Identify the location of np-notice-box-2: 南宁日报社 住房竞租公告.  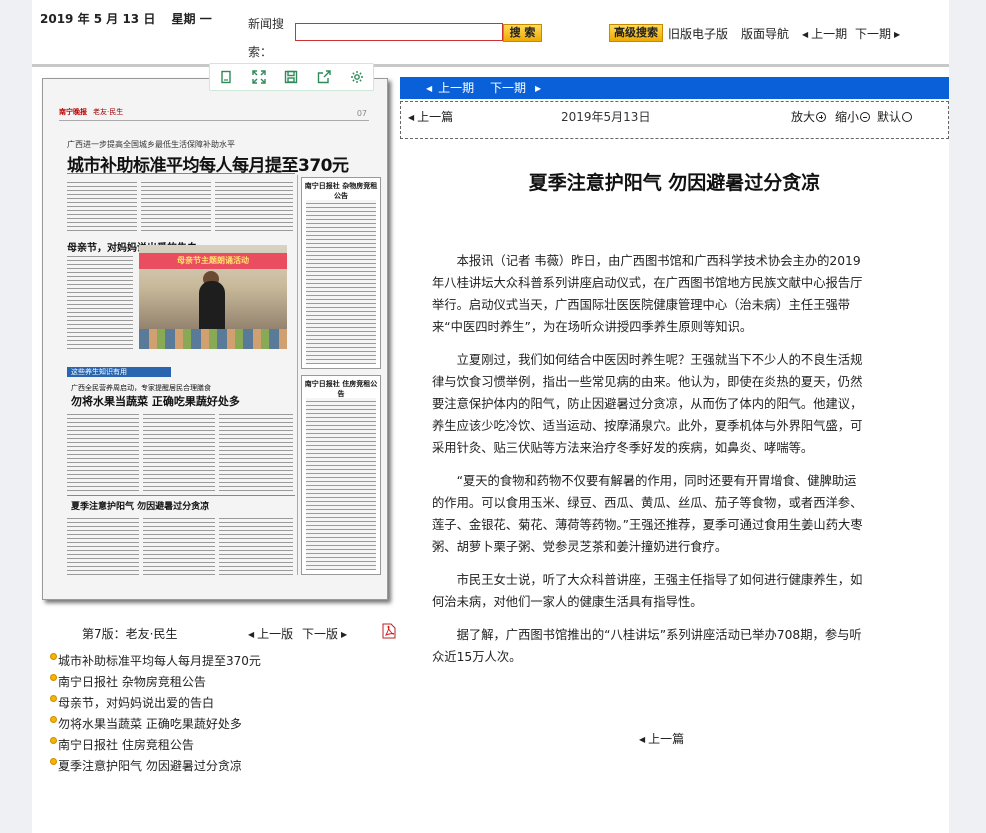
(341, 475).